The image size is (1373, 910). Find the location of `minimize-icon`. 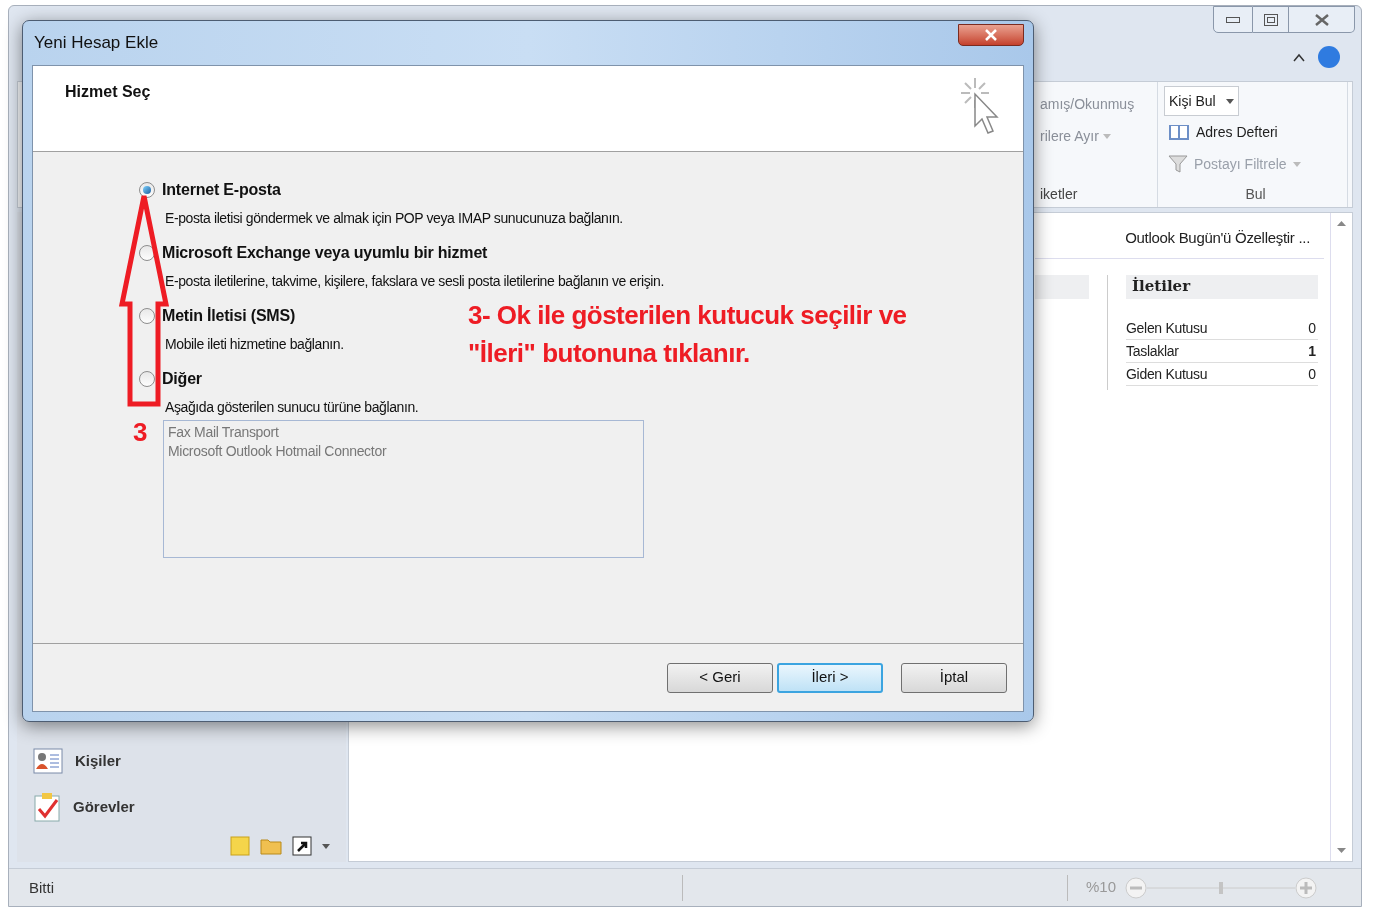

minimize-icon is located at coordinates (1233, 19).